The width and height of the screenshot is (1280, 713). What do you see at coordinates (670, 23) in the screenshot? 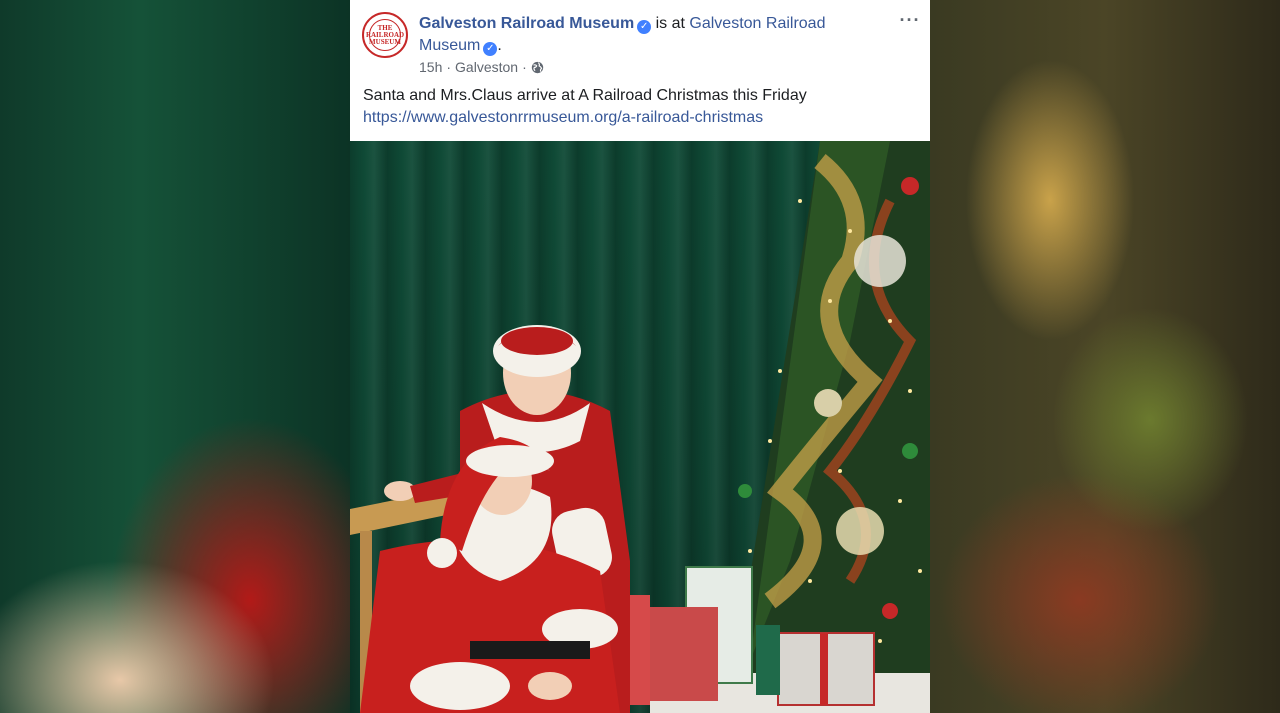
I see `is-at-text: is at` at bounding box center [670, 23].